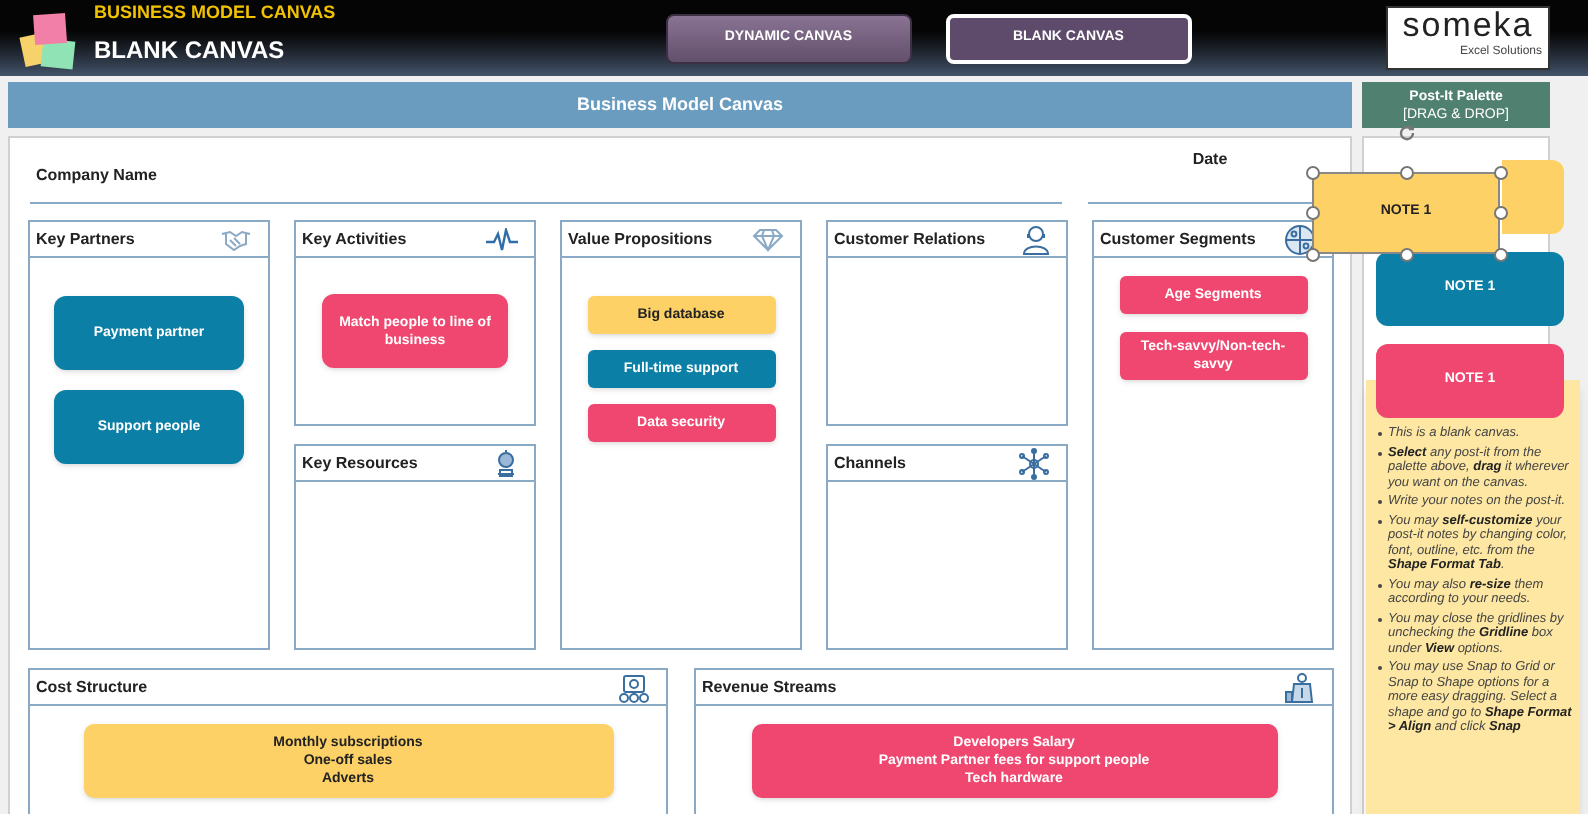 Image resolution: width=1588 pixels, height=814 pixels. What do you see at coordinates (190, 49) in the screenshot?
I see `page-title: BLANK CANVAS` at bounding box center [190, 49].